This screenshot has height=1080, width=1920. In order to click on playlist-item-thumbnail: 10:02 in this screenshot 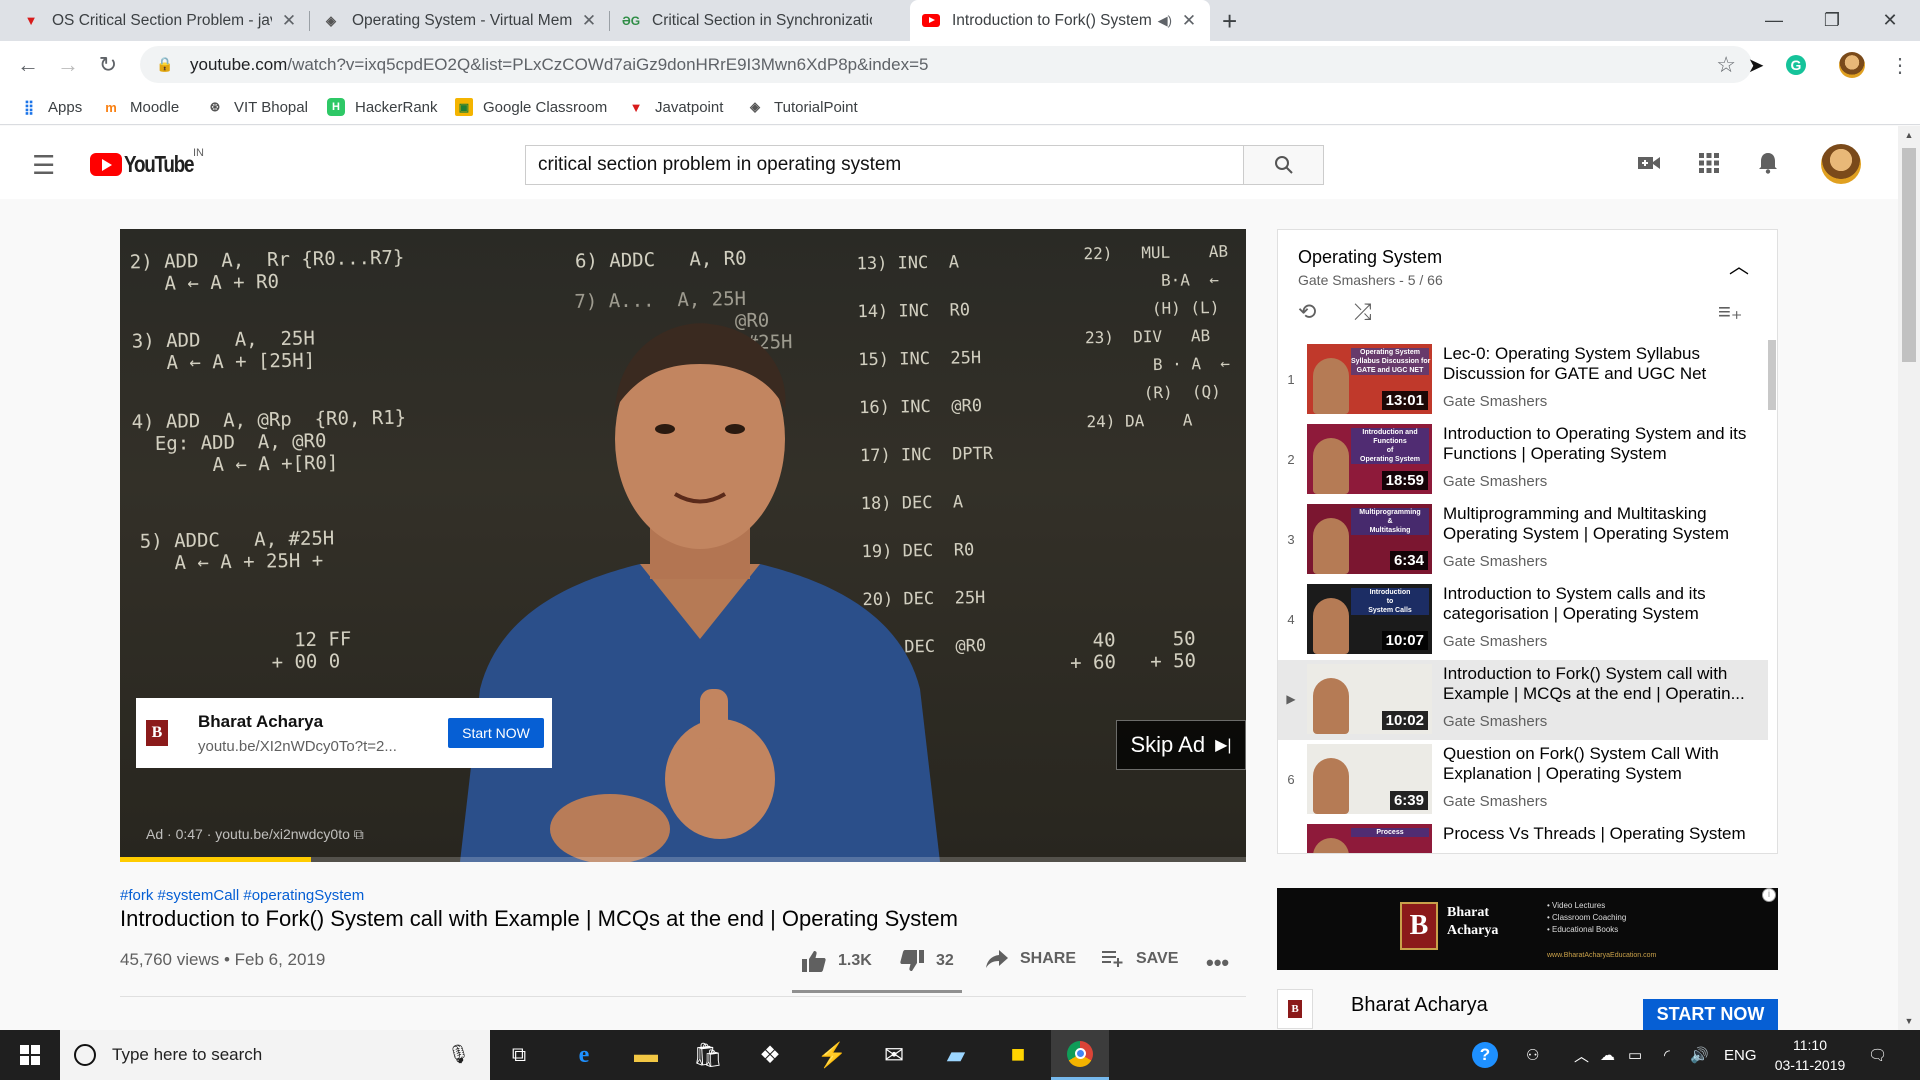, I will do `click(1369, 699)`.